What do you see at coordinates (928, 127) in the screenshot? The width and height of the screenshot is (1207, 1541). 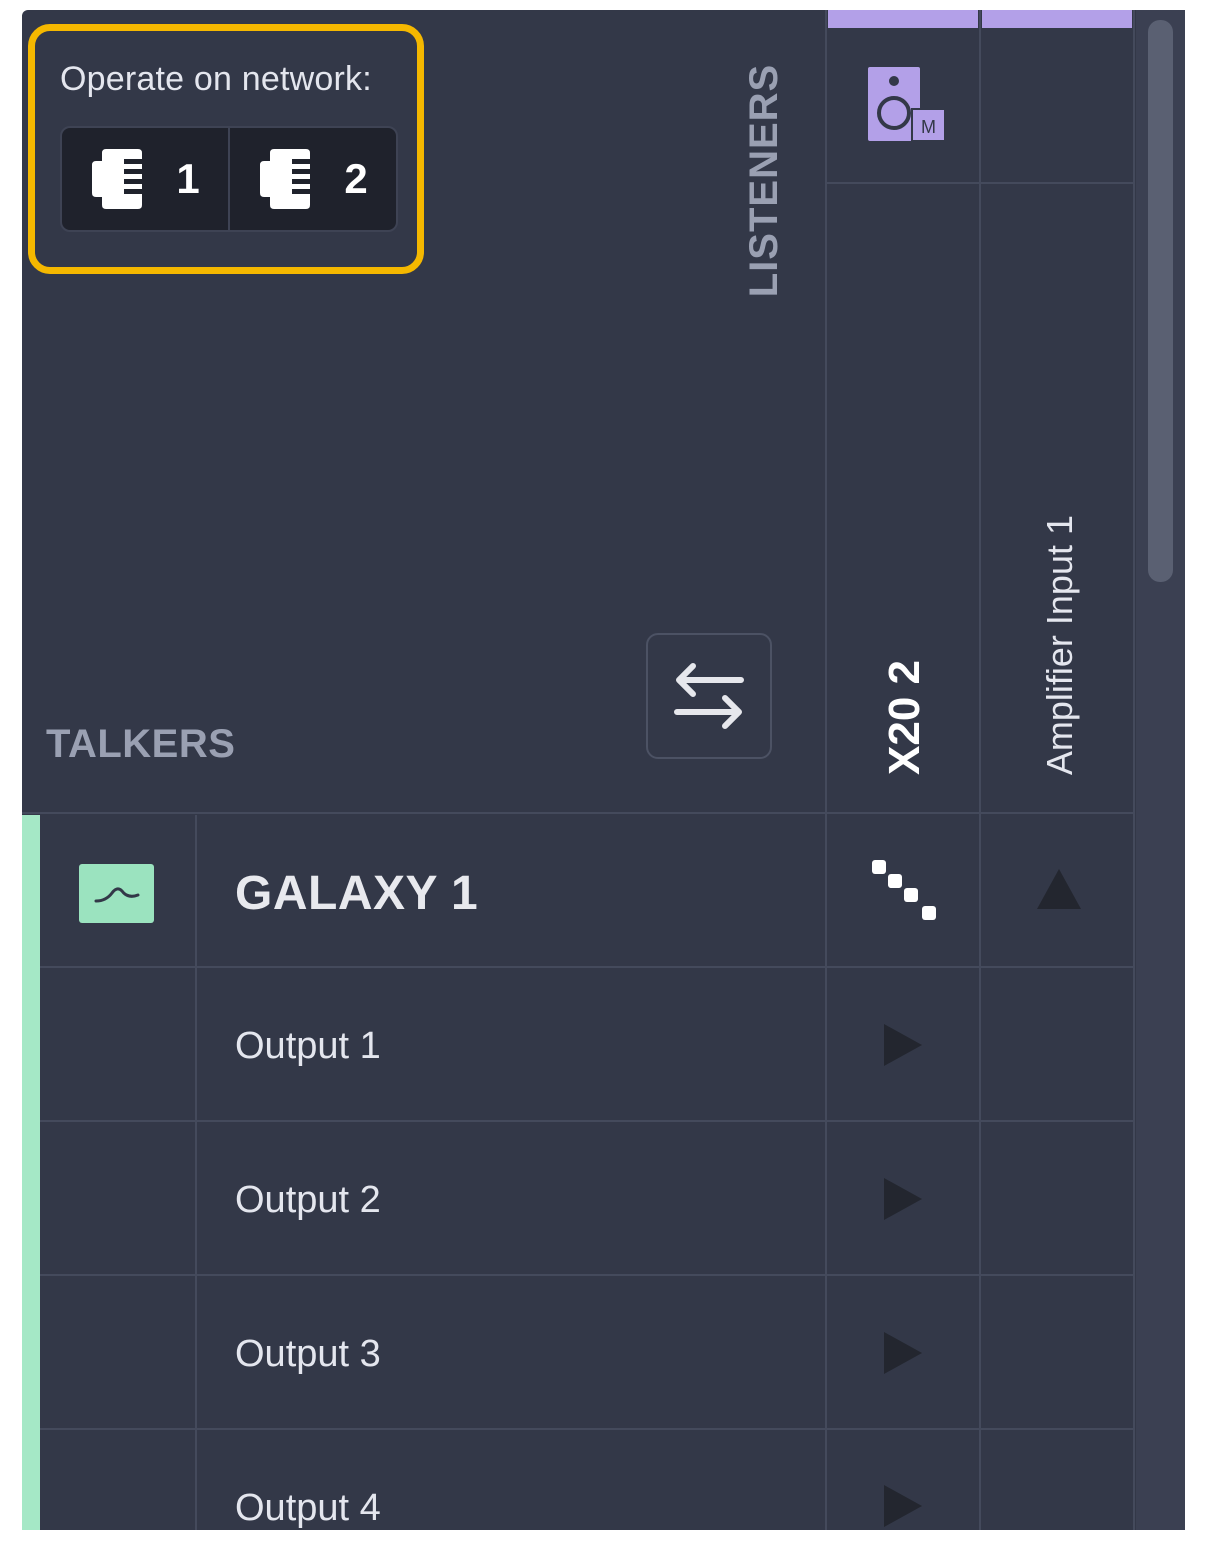 I see `svg-text: M` at bounding box center [928, 127].